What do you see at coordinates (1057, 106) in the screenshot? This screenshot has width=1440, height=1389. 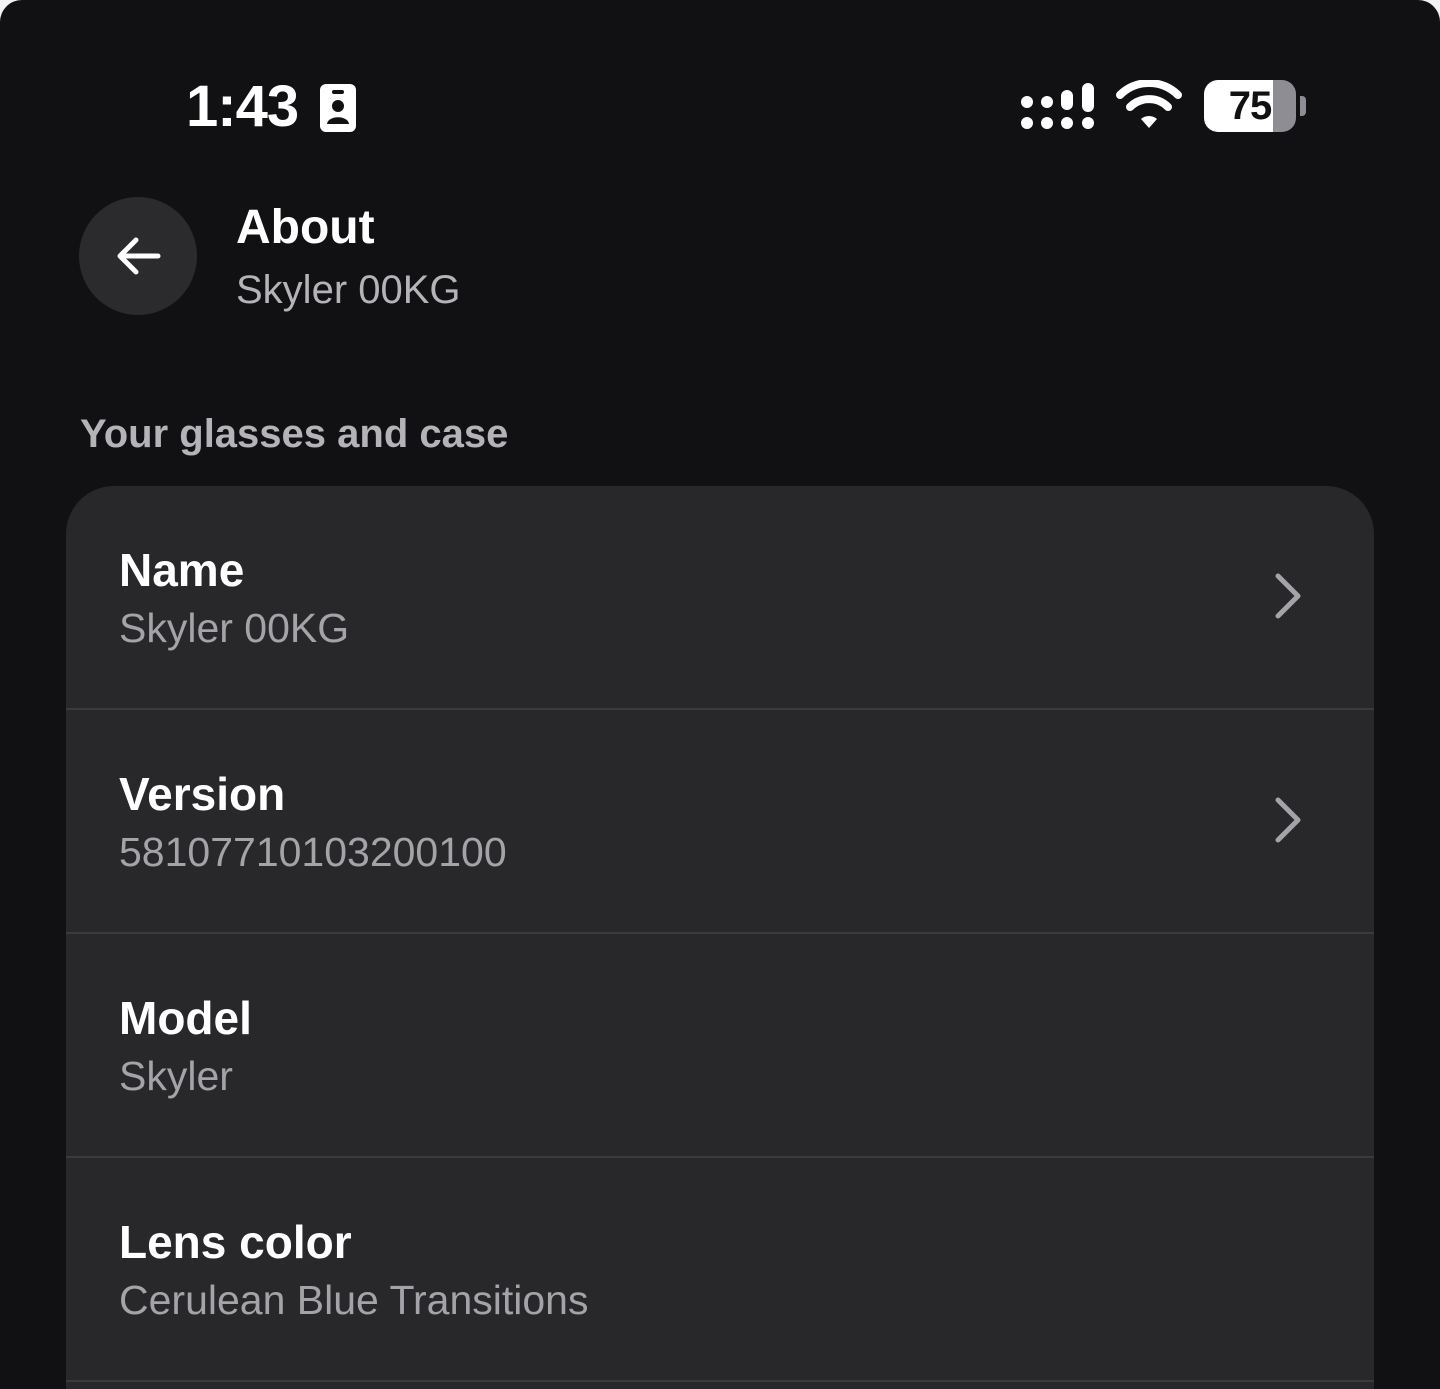 I see `cellular-signal-icon` at bounding box center [1057, 106].